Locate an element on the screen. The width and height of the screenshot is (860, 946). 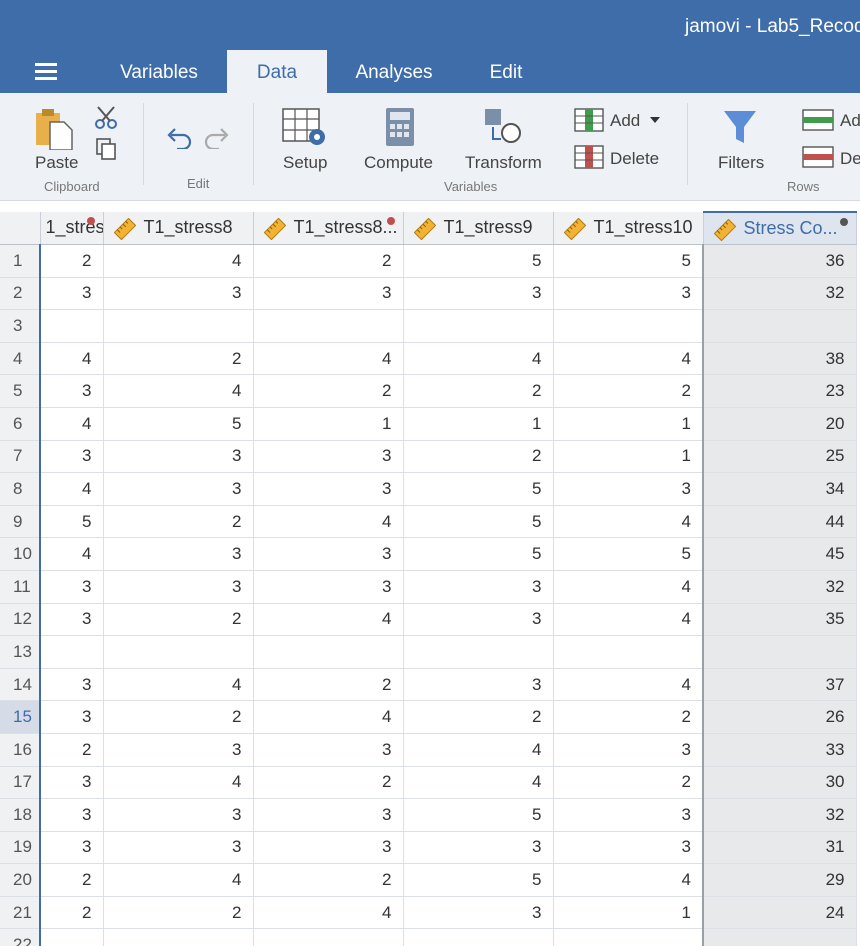
row-number: 10 is located at coordinates (20, 554).